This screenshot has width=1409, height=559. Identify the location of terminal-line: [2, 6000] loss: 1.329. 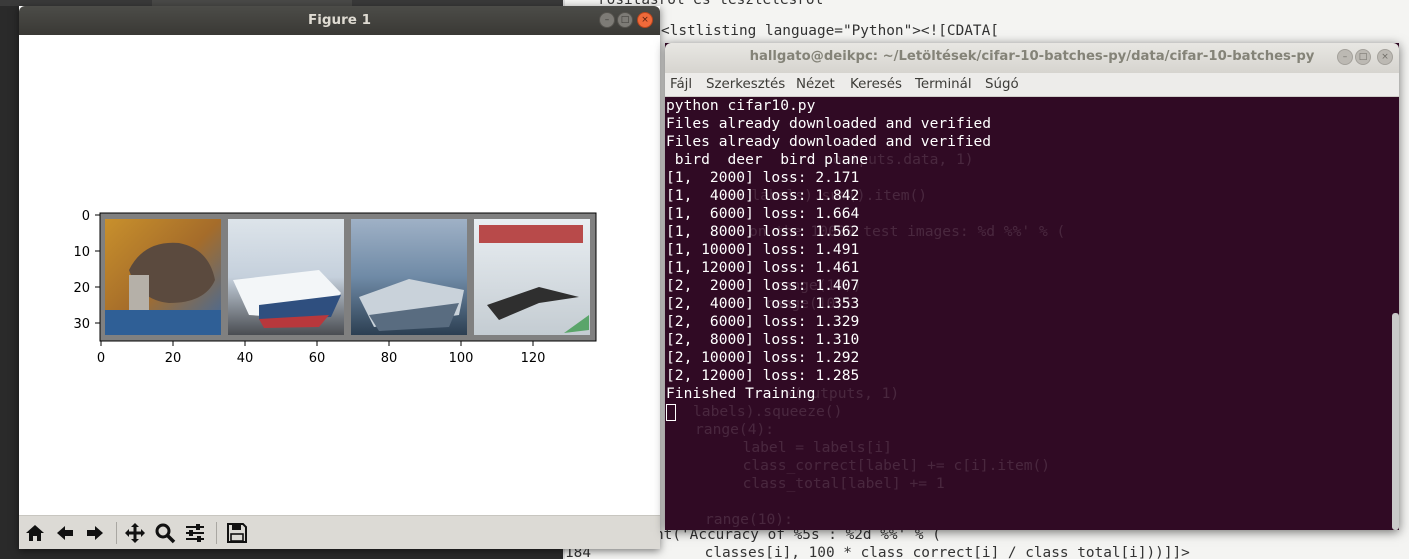
(763, 321).